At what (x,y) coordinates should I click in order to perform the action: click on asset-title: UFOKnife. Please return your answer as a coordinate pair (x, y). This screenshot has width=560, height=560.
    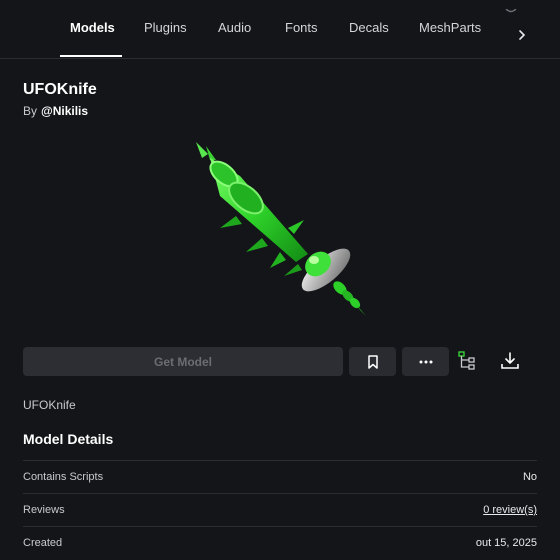
    Looking at the image, I should click on (60, 89).